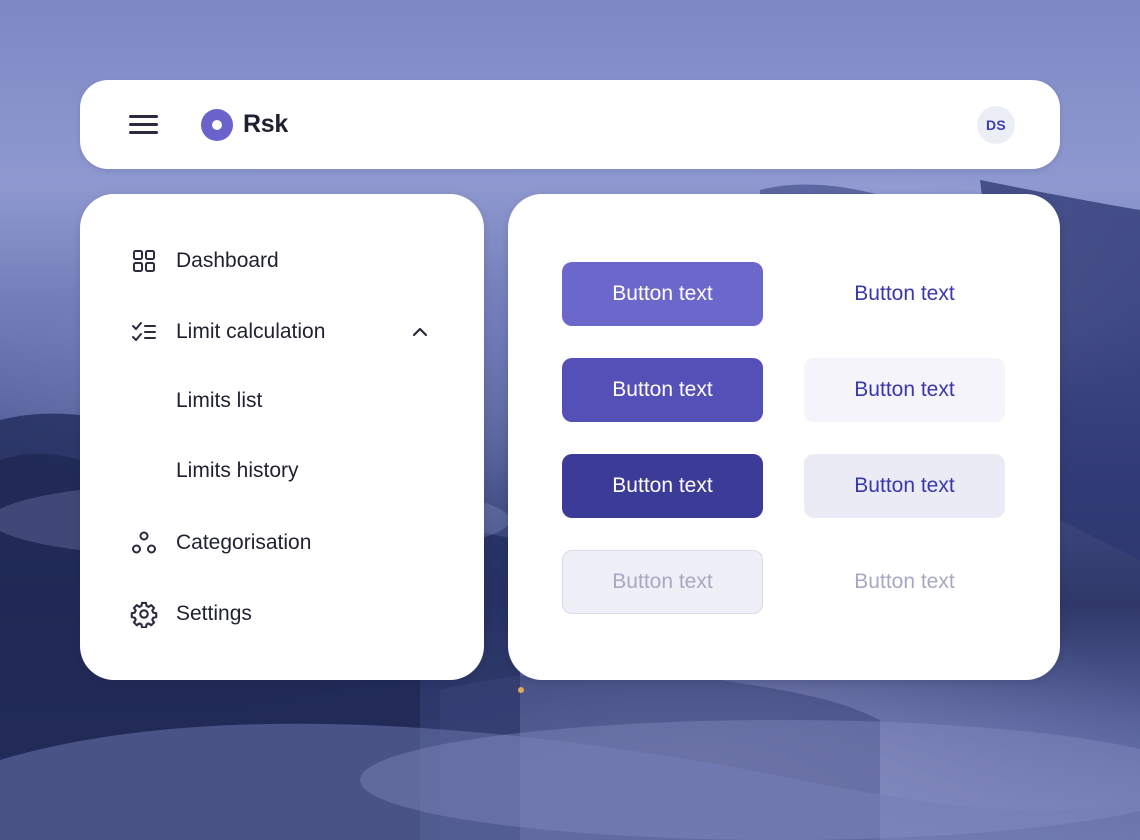  Describe the element at coordinates (144, 332) in the screenshot. I see `checklist-icon` at that location.